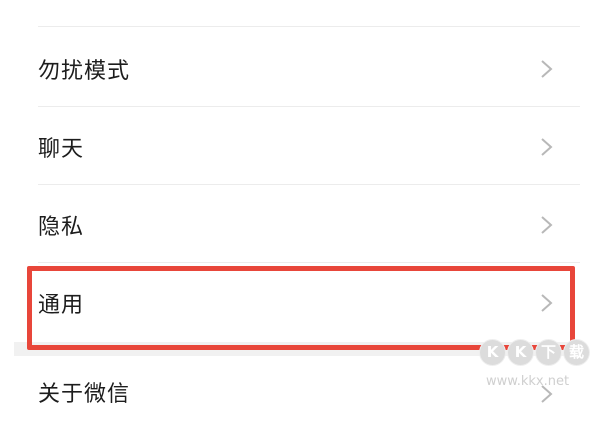 The image size is (600, 434). What do you see at coordinates (61, 227) in the screenshot?
I see `settings-item-label: 隐私` at bounding box center [61, 227].